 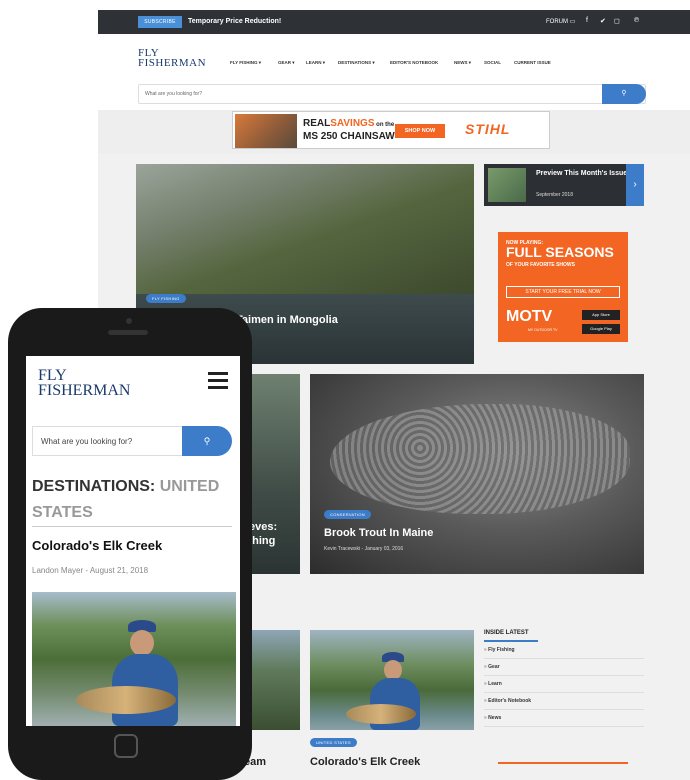 What do you see at coordinates (315, 63) in the screenshot?
I see `nav-item-learn: LEARN ▾` at bounding box center [315, 63].